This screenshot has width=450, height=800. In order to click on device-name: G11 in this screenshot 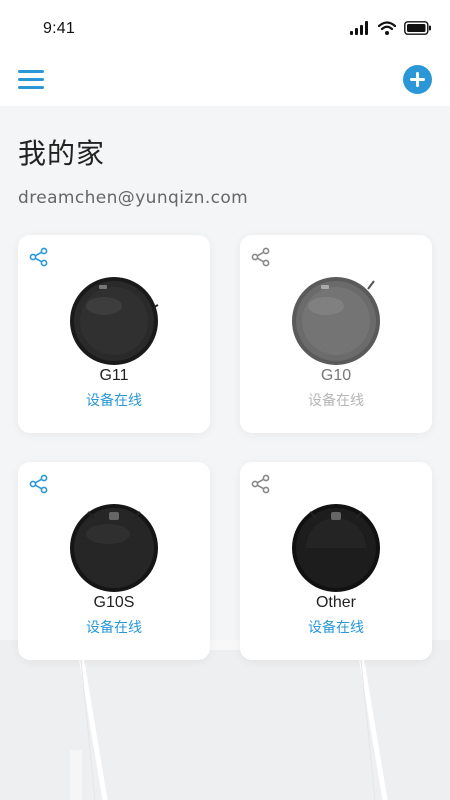, I will do `click(114, 375)`.